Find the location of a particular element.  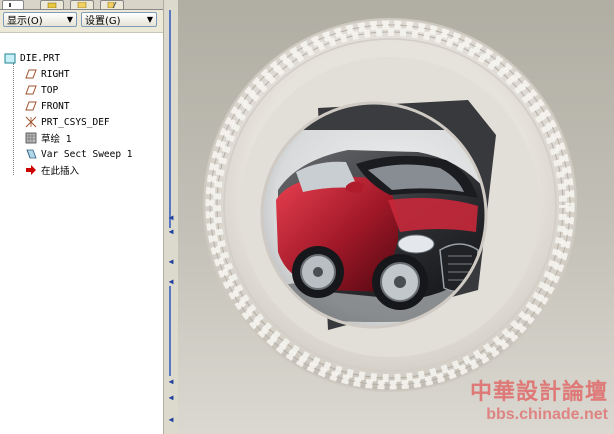

favorites-icon is located at coordinates (82, 5).